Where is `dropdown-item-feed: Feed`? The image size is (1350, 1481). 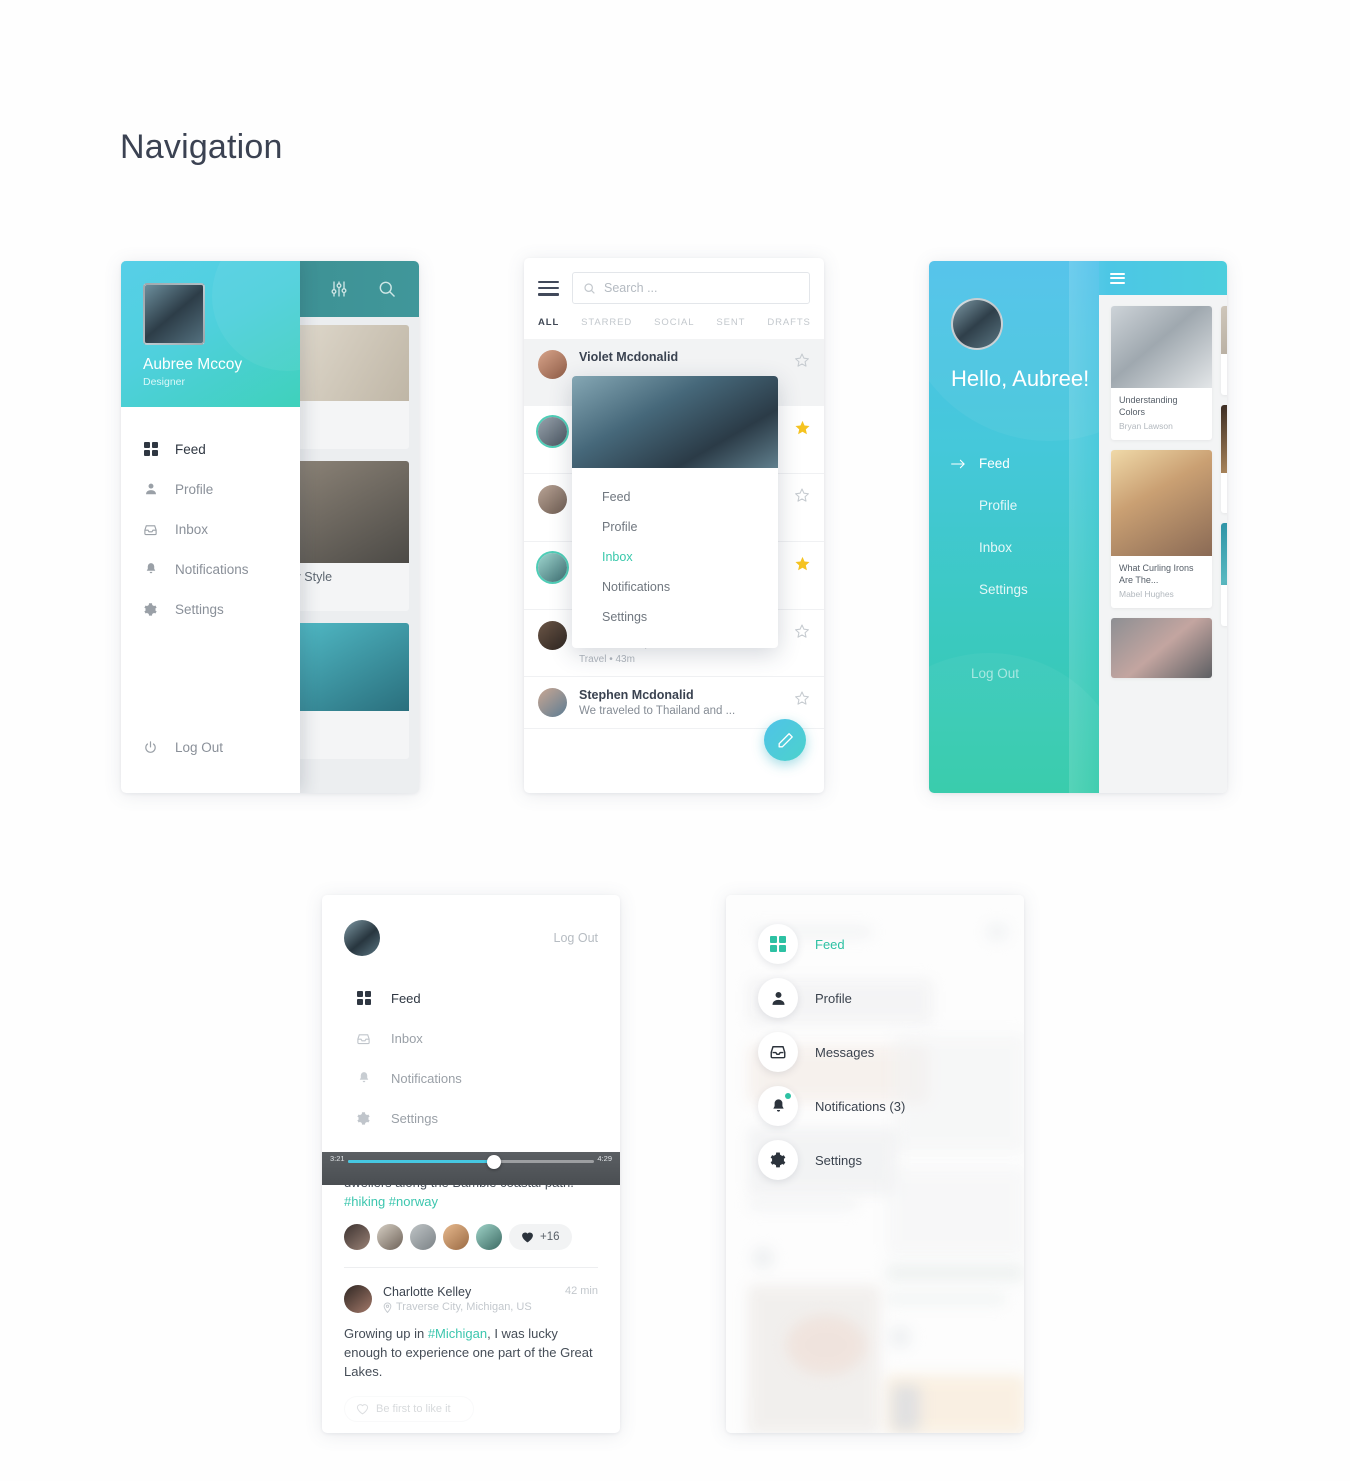
dropdown-item-feed: Feed is located at coordinates (675, 497).